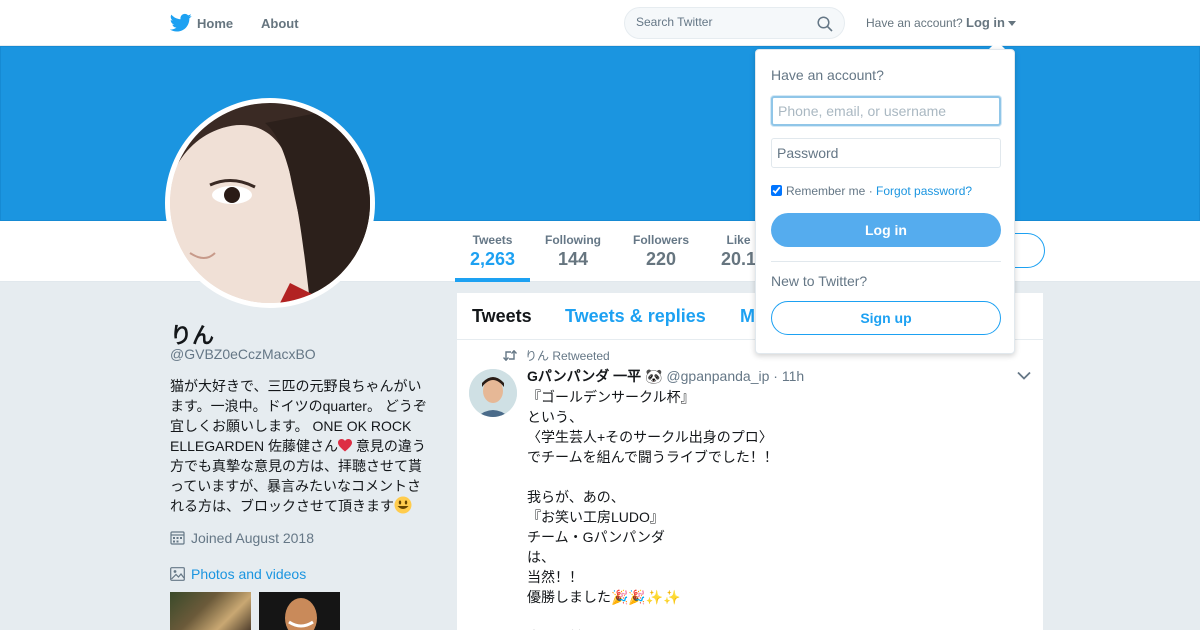 The height and width of the screenshot is (630, 1200). I want to click on new-to-twitter-text: New to Twitter?, so click(819, 281).